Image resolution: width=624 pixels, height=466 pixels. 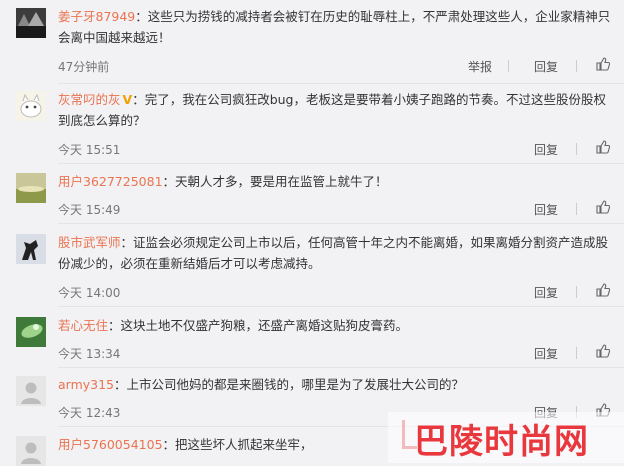 I want to click on comment-text: ：天朝人才多，要是用在监管上就牛了！, so click(x=275, y=181).